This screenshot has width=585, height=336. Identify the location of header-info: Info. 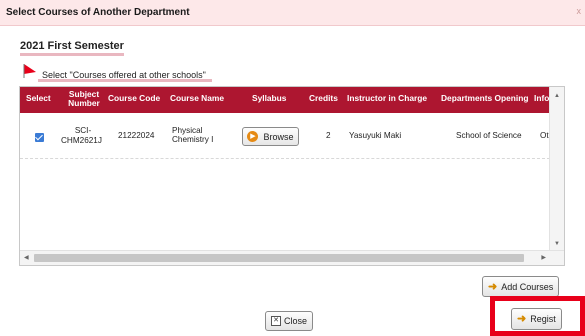
(542, 98).